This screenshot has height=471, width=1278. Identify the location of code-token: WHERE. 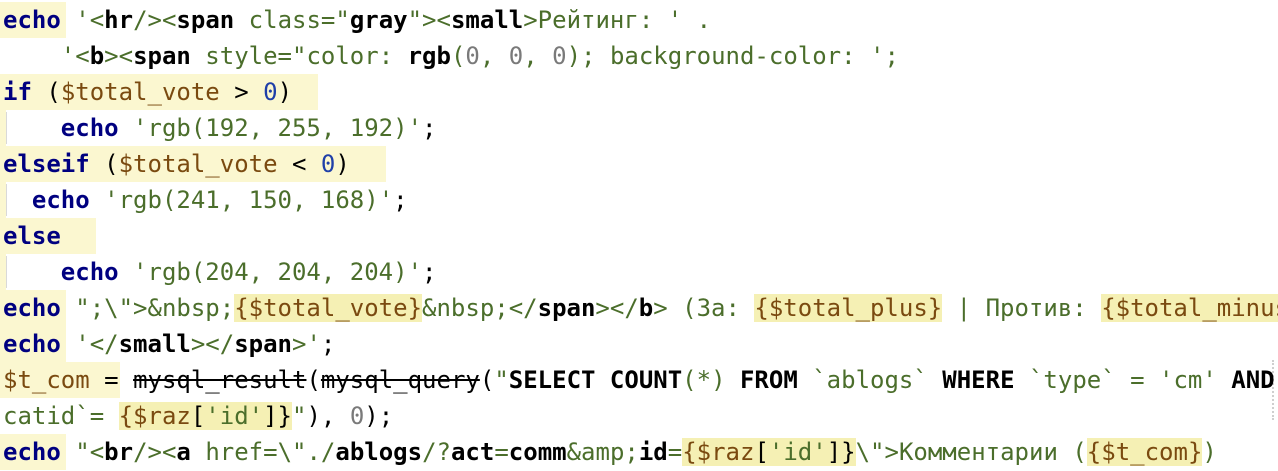
(978, 380).